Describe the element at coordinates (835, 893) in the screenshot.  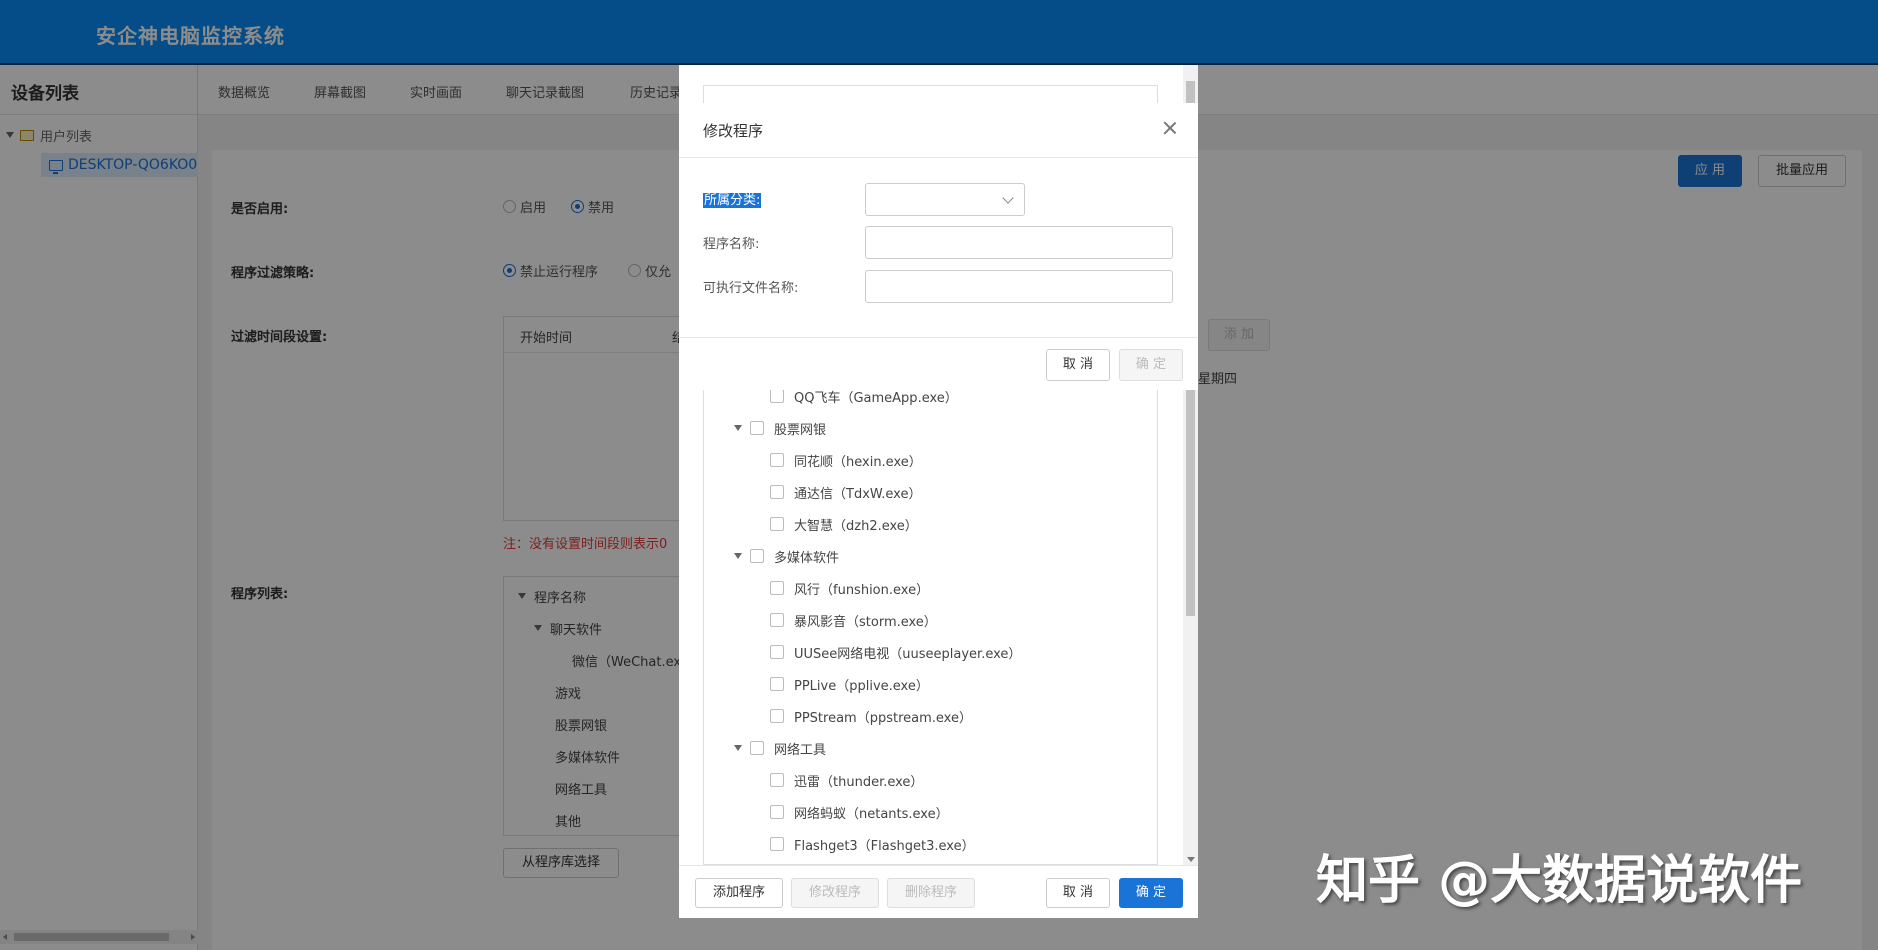
I see `edit-program-button: 修改程序` at that location.